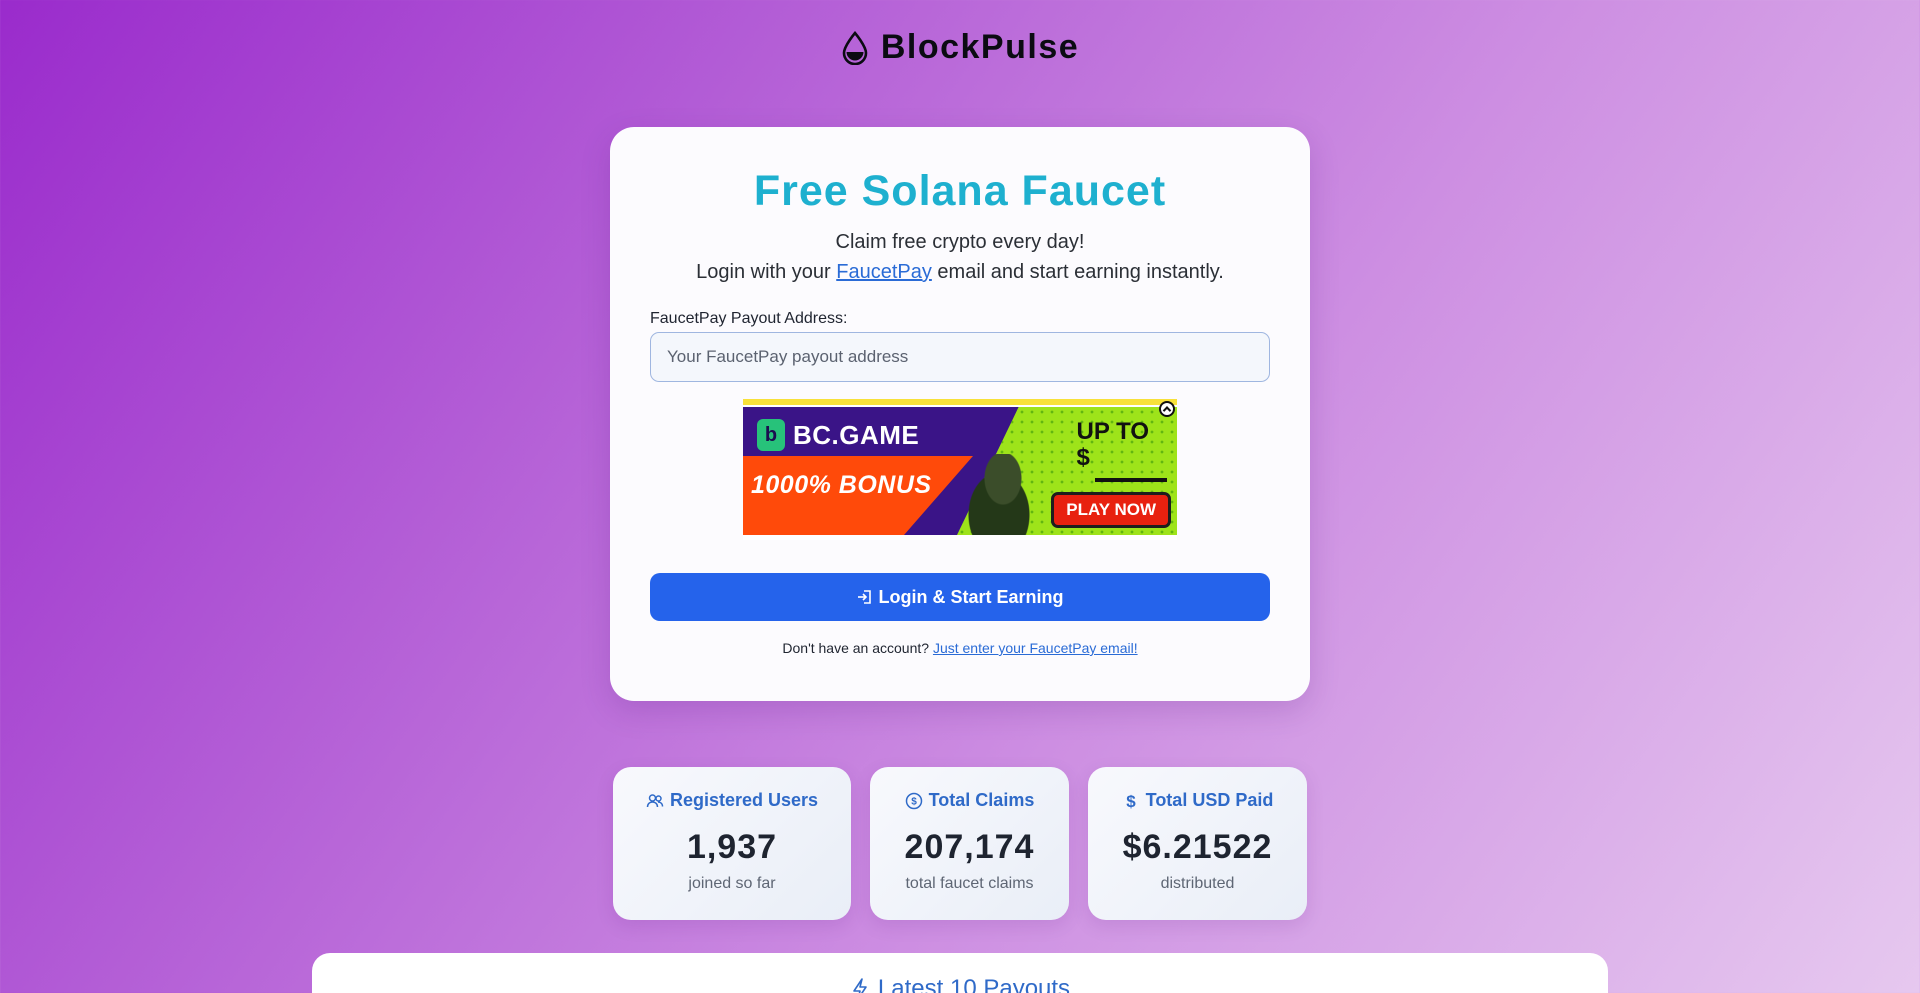 Image resolution: width=1920 pixels, height=993 pixels. I want to click on login-icon, so click(865, 597).